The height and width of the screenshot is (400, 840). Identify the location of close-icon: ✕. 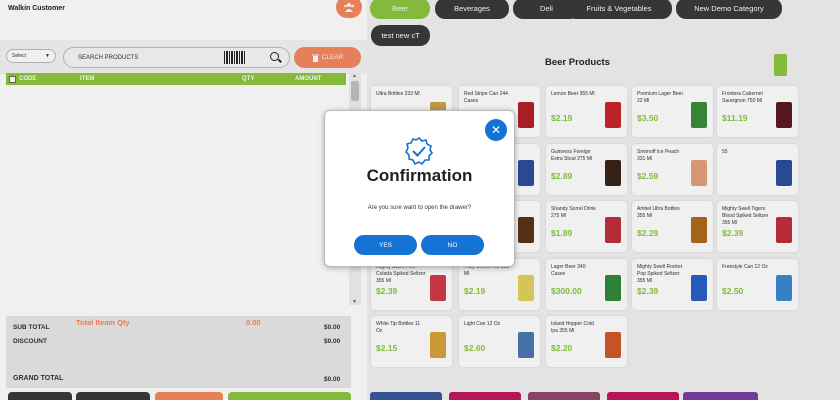
(496, 130).